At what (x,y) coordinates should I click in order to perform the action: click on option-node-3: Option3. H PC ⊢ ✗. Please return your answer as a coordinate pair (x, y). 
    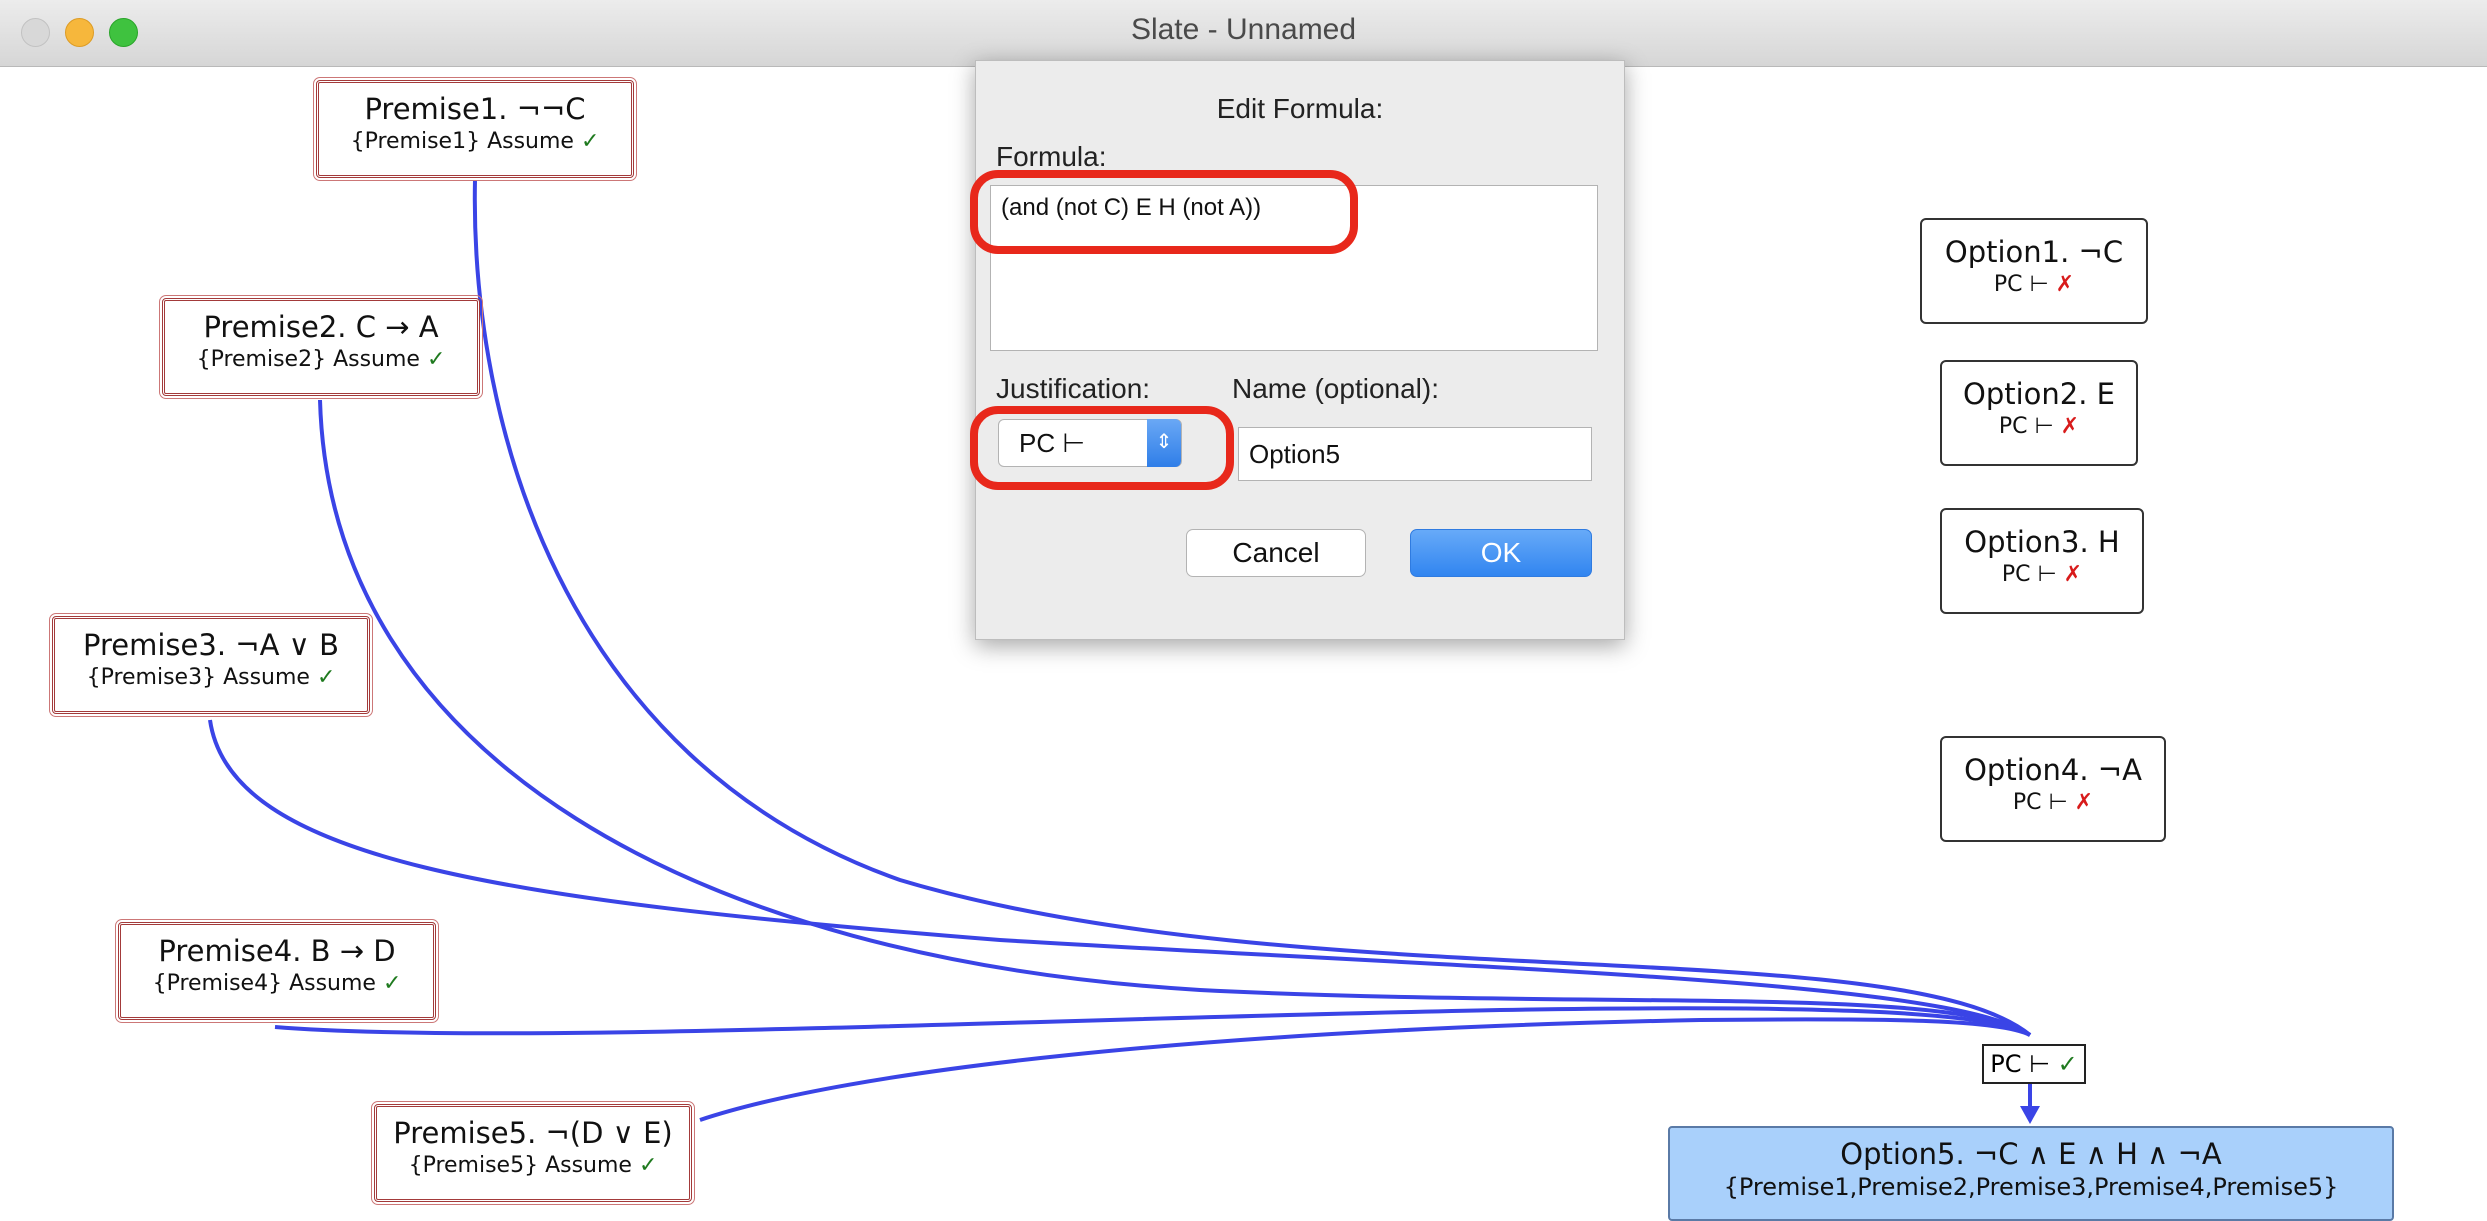
    Looking at the image, I should click on (2042, 561).